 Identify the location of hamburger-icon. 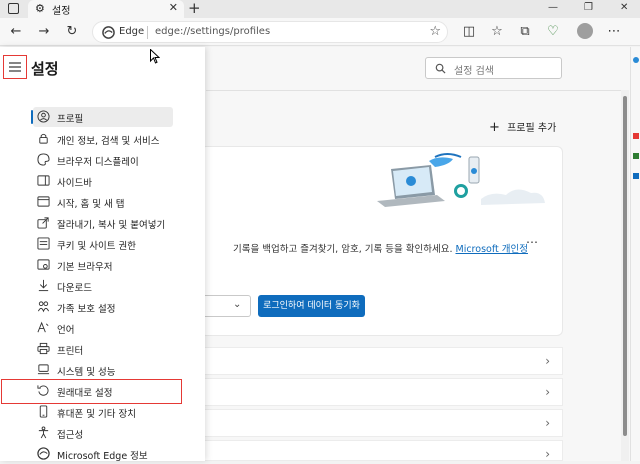
(15, 67).